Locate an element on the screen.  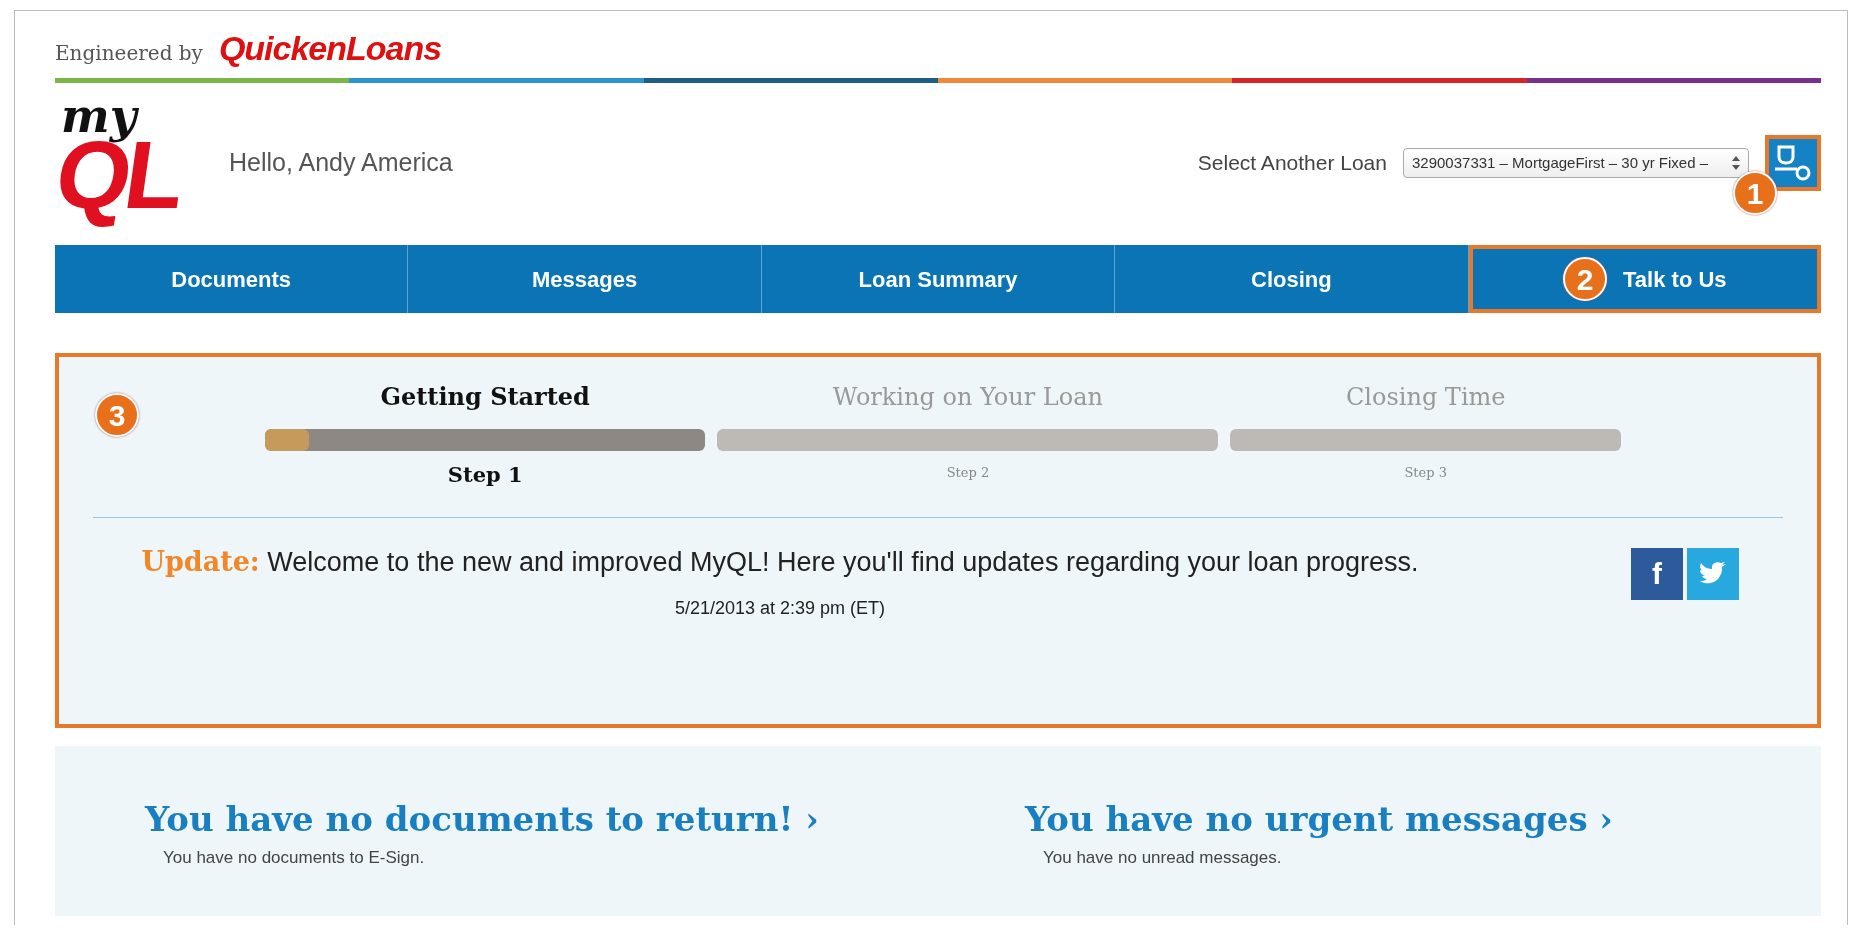
user-button is located at coordinates (1793, 163).